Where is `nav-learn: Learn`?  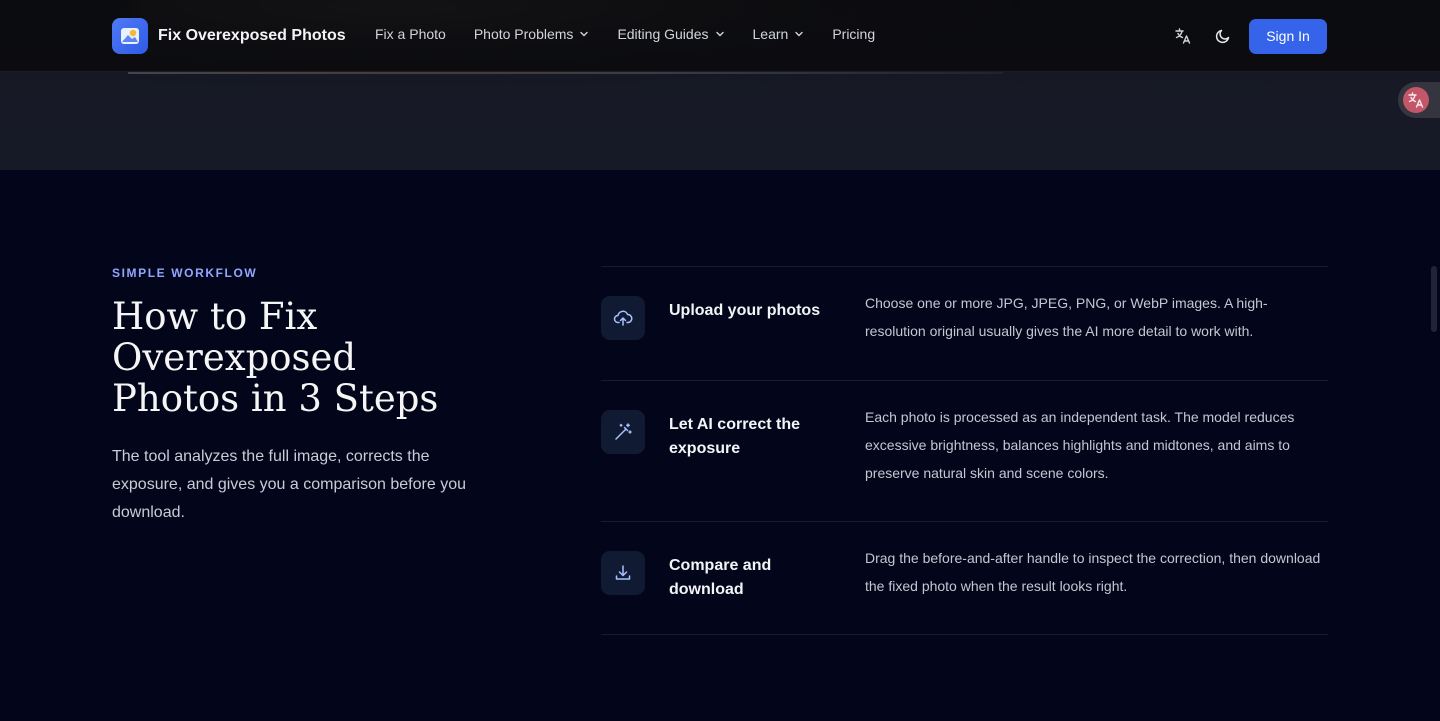 nav-learn: Learn is located at coordinates (779, 34).